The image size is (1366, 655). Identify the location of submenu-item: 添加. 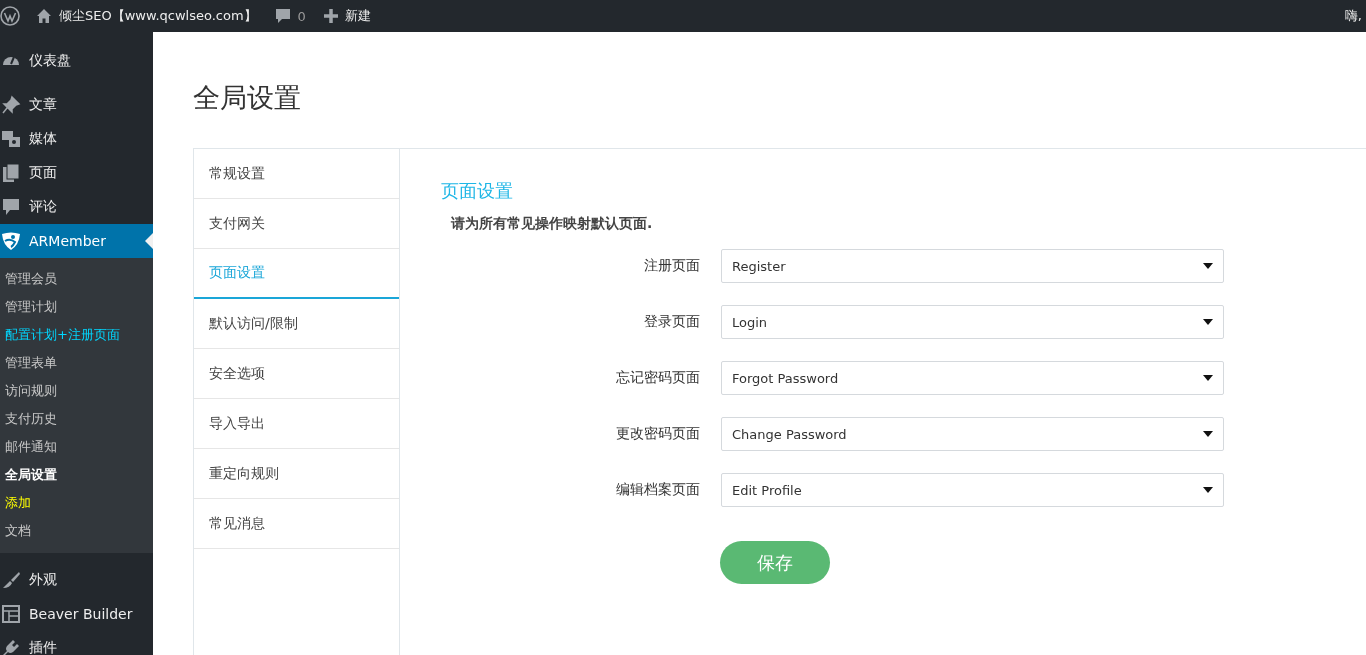
(76, 503).